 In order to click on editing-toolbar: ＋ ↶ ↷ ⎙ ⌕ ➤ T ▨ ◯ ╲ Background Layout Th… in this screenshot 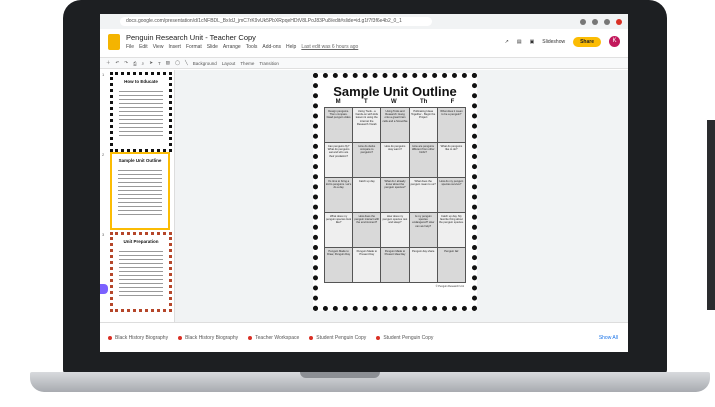, I will do `click(364, 63)`.